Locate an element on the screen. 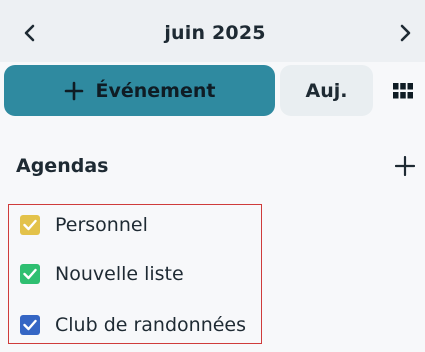 Image resolution: width=425 pixels, height=352 pixels. chevron-left-icon is located at coordinates (29, 33).